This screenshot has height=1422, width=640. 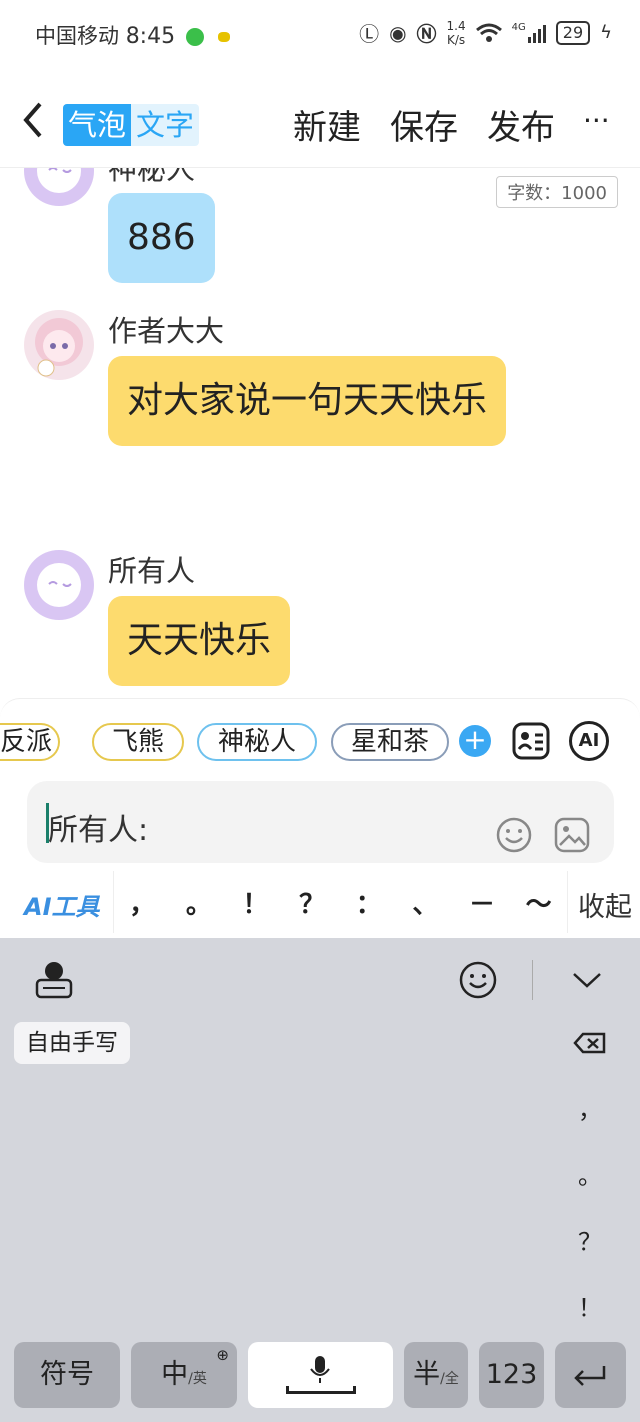 What do you see at coordinates (340, 902) in the screenshot?
I see `punctuation-bar: ， 。 ！ ？ ： 、 － ～` at bounding box center [340, 902].